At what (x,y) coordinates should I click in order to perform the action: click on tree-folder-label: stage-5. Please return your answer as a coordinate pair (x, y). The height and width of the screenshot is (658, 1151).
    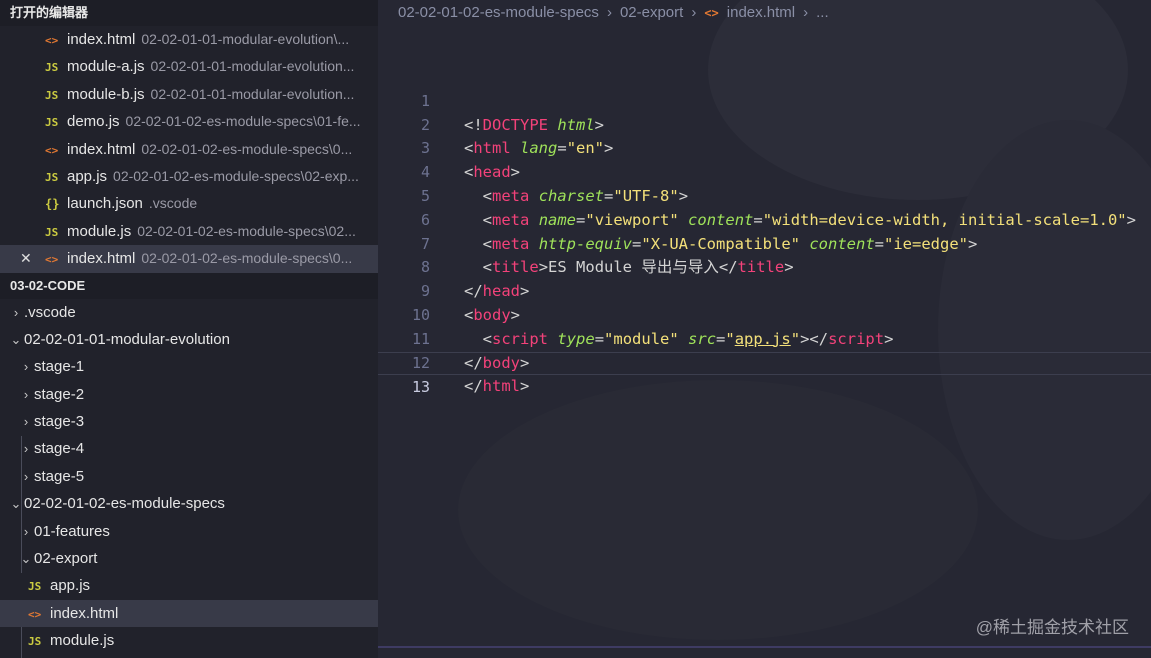
    Looking at the image, I should click on (59, 476).